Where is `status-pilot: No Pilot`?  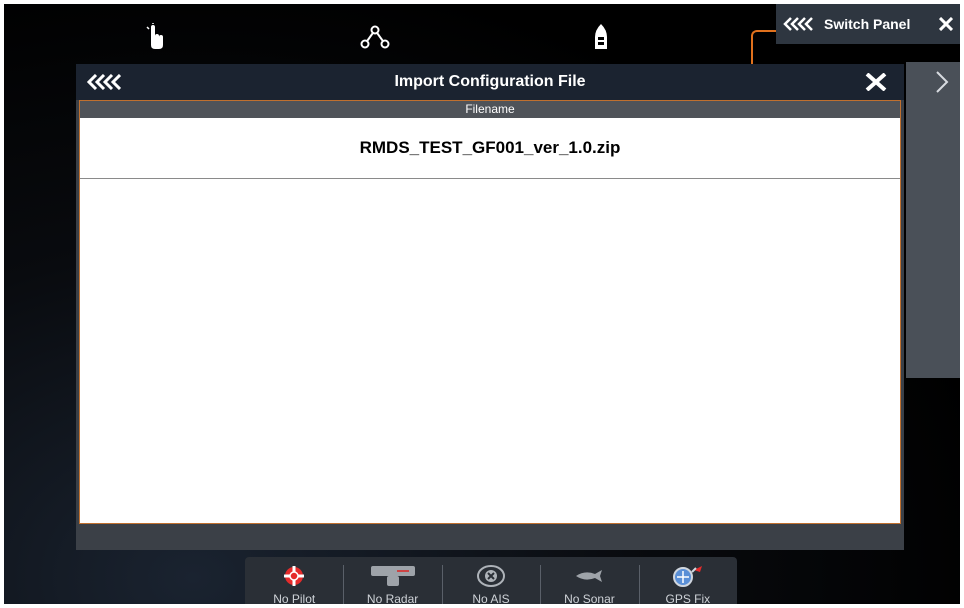 status-pilot: No Pilot is located at coordinates (294, 582).